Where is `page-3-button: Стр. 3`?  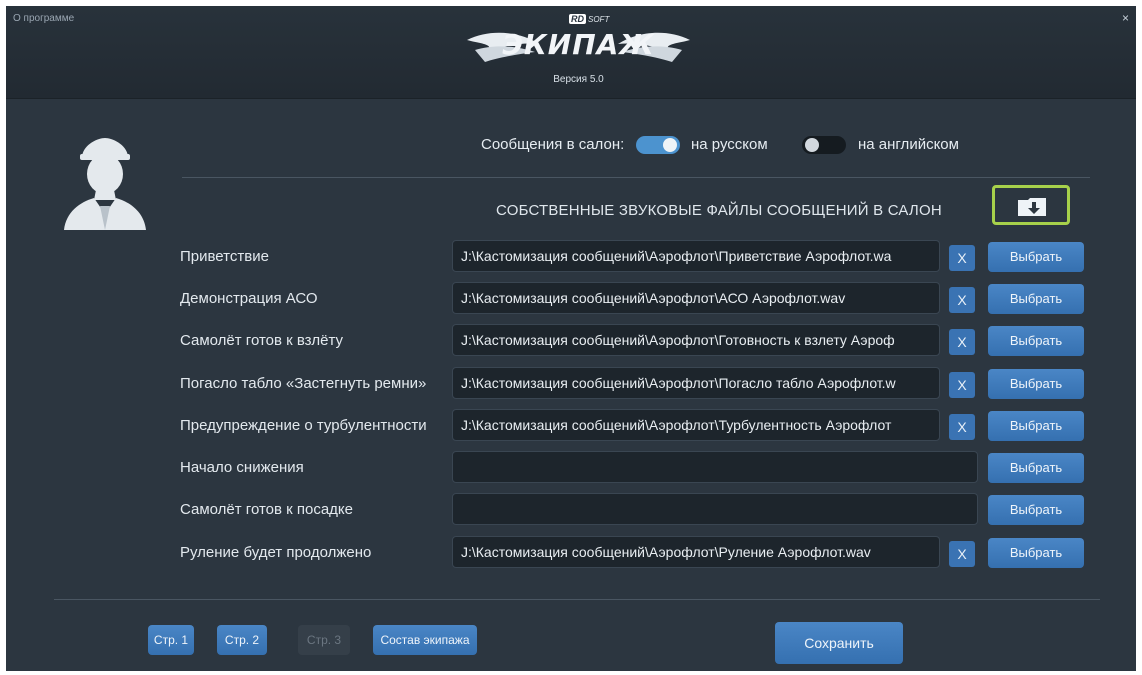
page-3-button: Стр. 3 is located at coordinates (324, 640).